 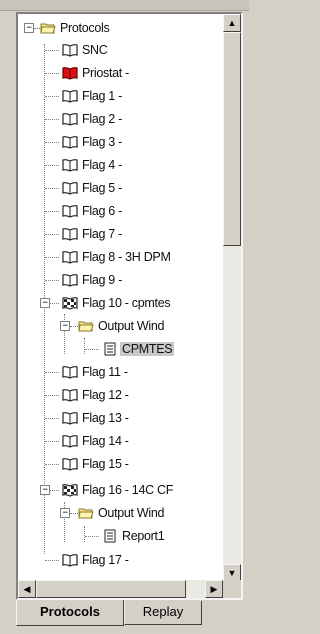 I want to click on tree-node: Flag 15 -, so click(x=120, y=464).